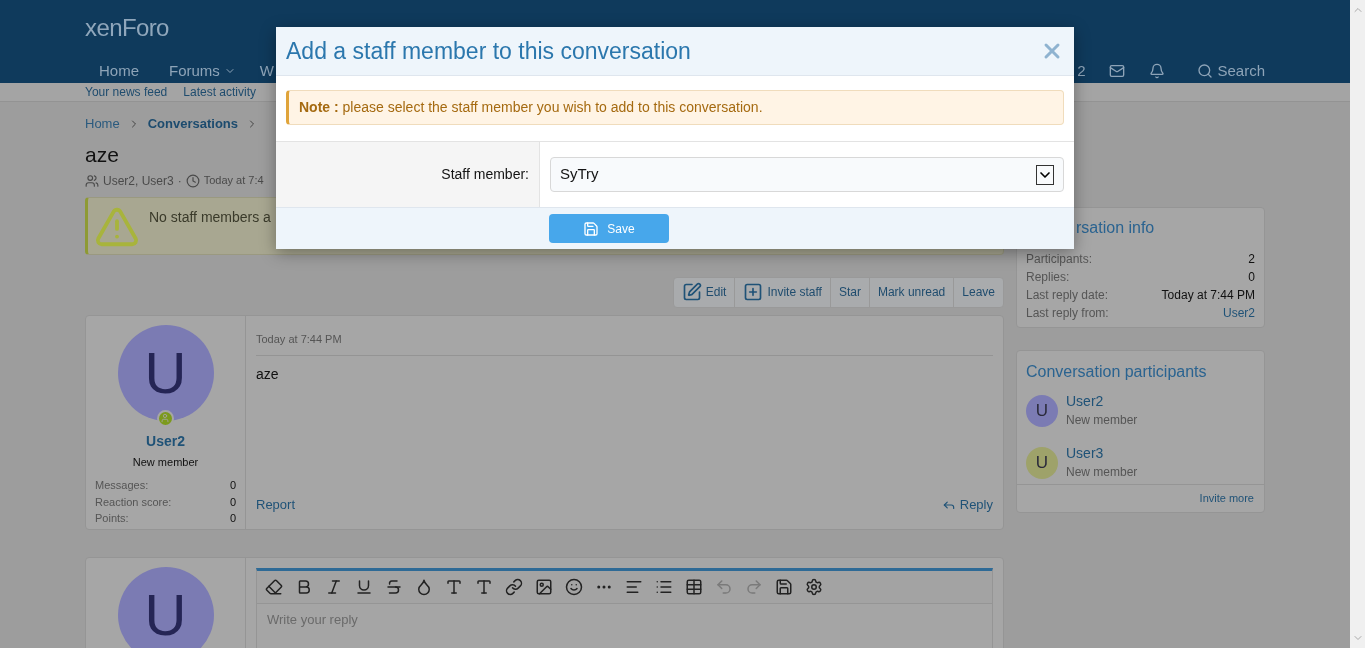  What do you see at coordinates (299, 338) in the screenshot?
I see `post-time: Today at 7:44 PM` at bounding box center [299, 338].